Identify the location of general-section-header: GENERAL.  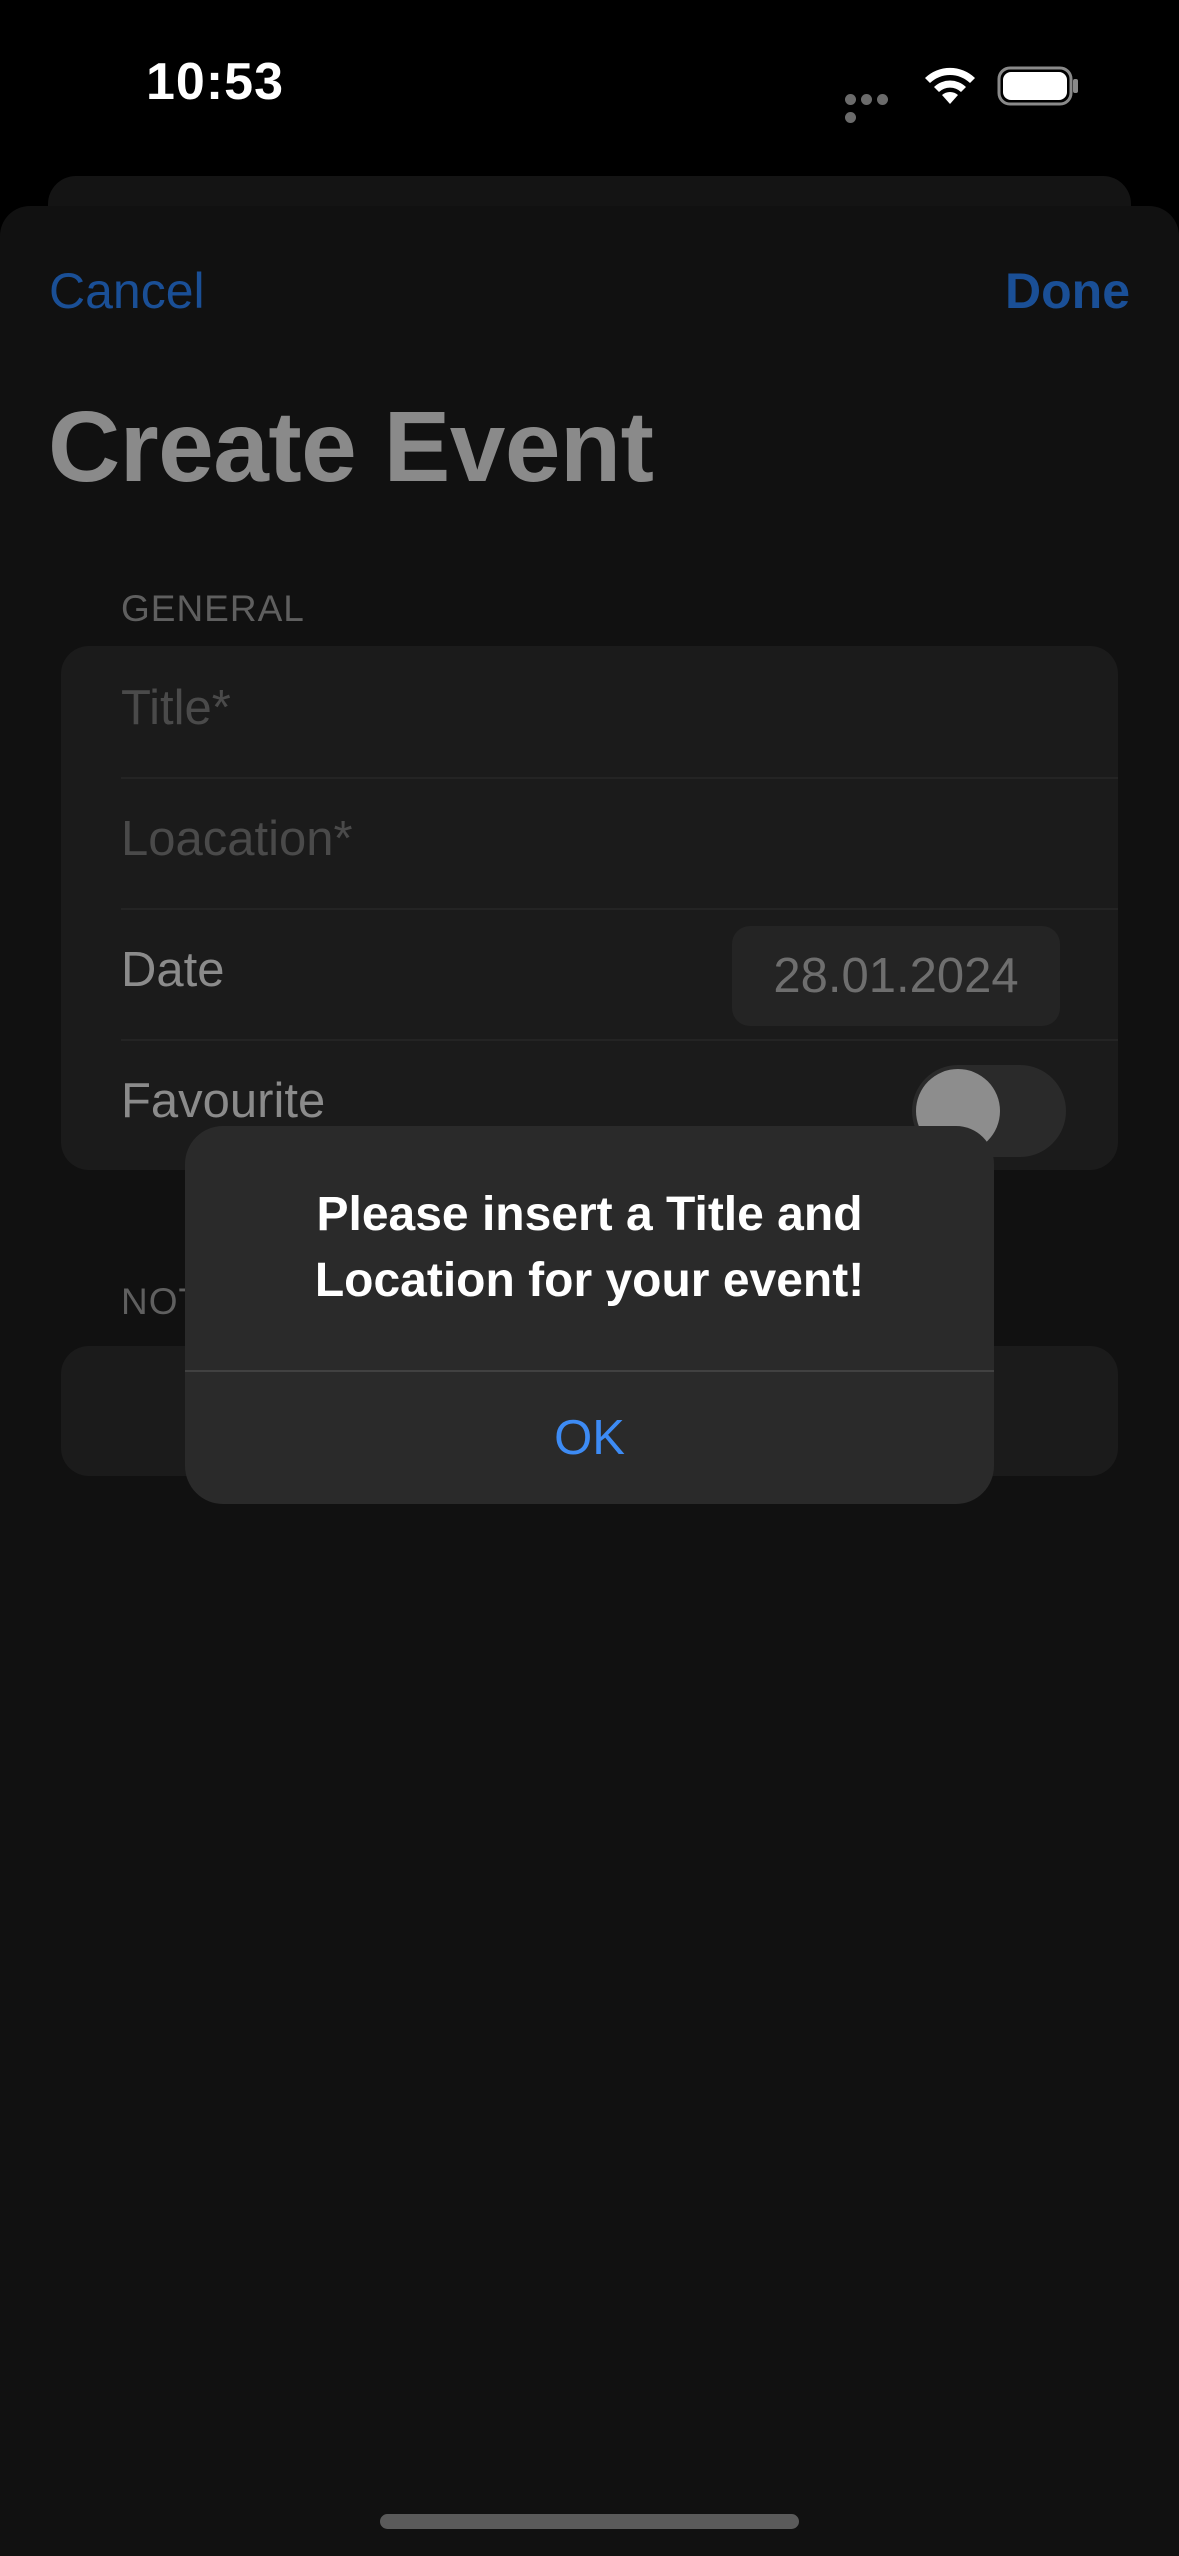
(213, 608).